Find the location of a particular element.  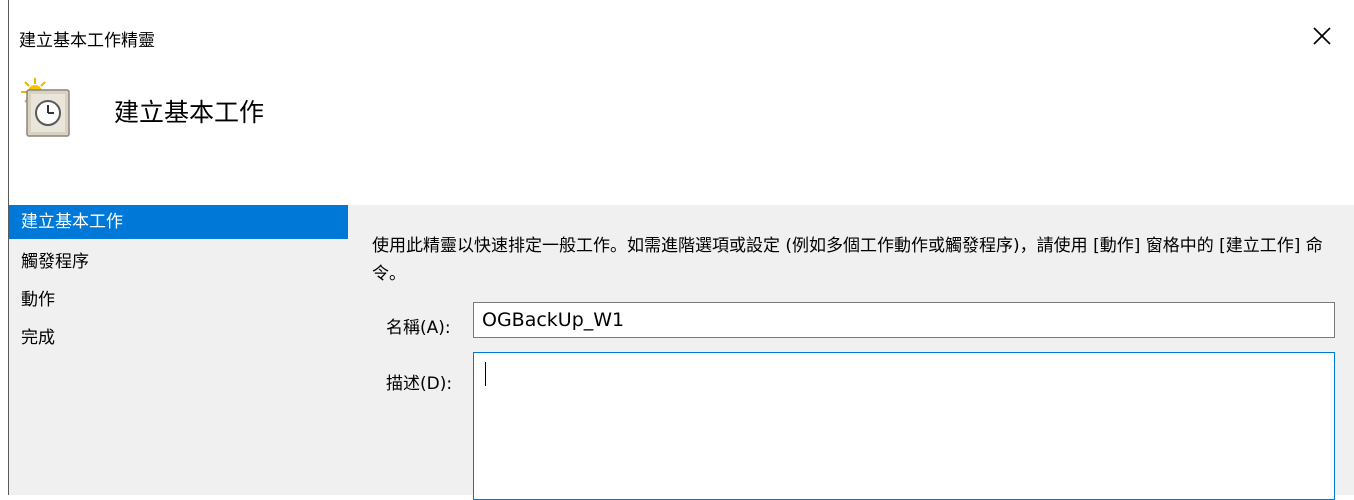

task-scheduler-clock-icon is located at coordinates (47, 109).